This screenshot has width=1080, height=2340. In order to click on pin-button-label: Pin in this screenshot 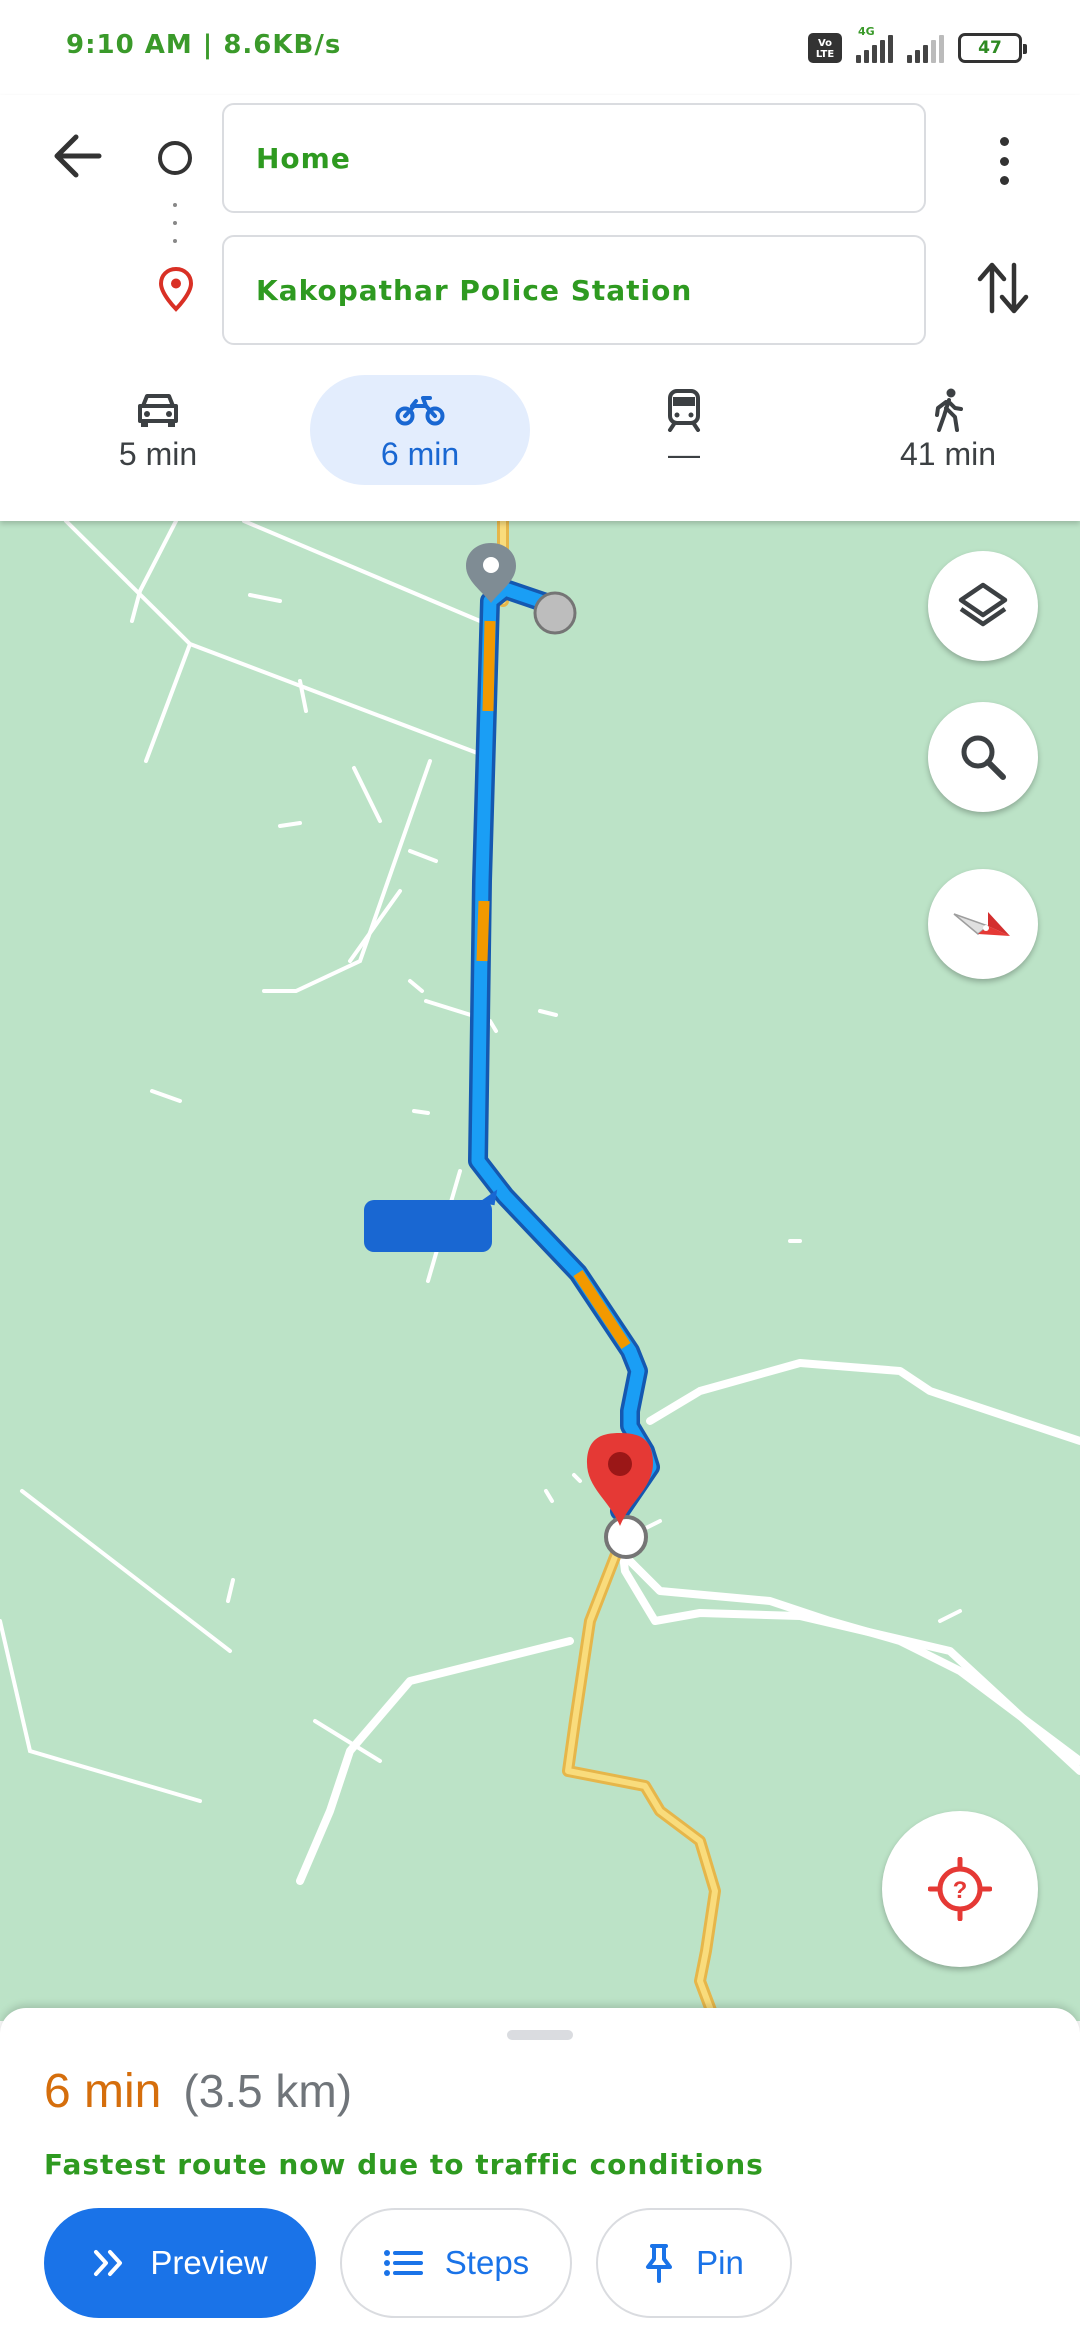, I will do `click(720, 2262)`.